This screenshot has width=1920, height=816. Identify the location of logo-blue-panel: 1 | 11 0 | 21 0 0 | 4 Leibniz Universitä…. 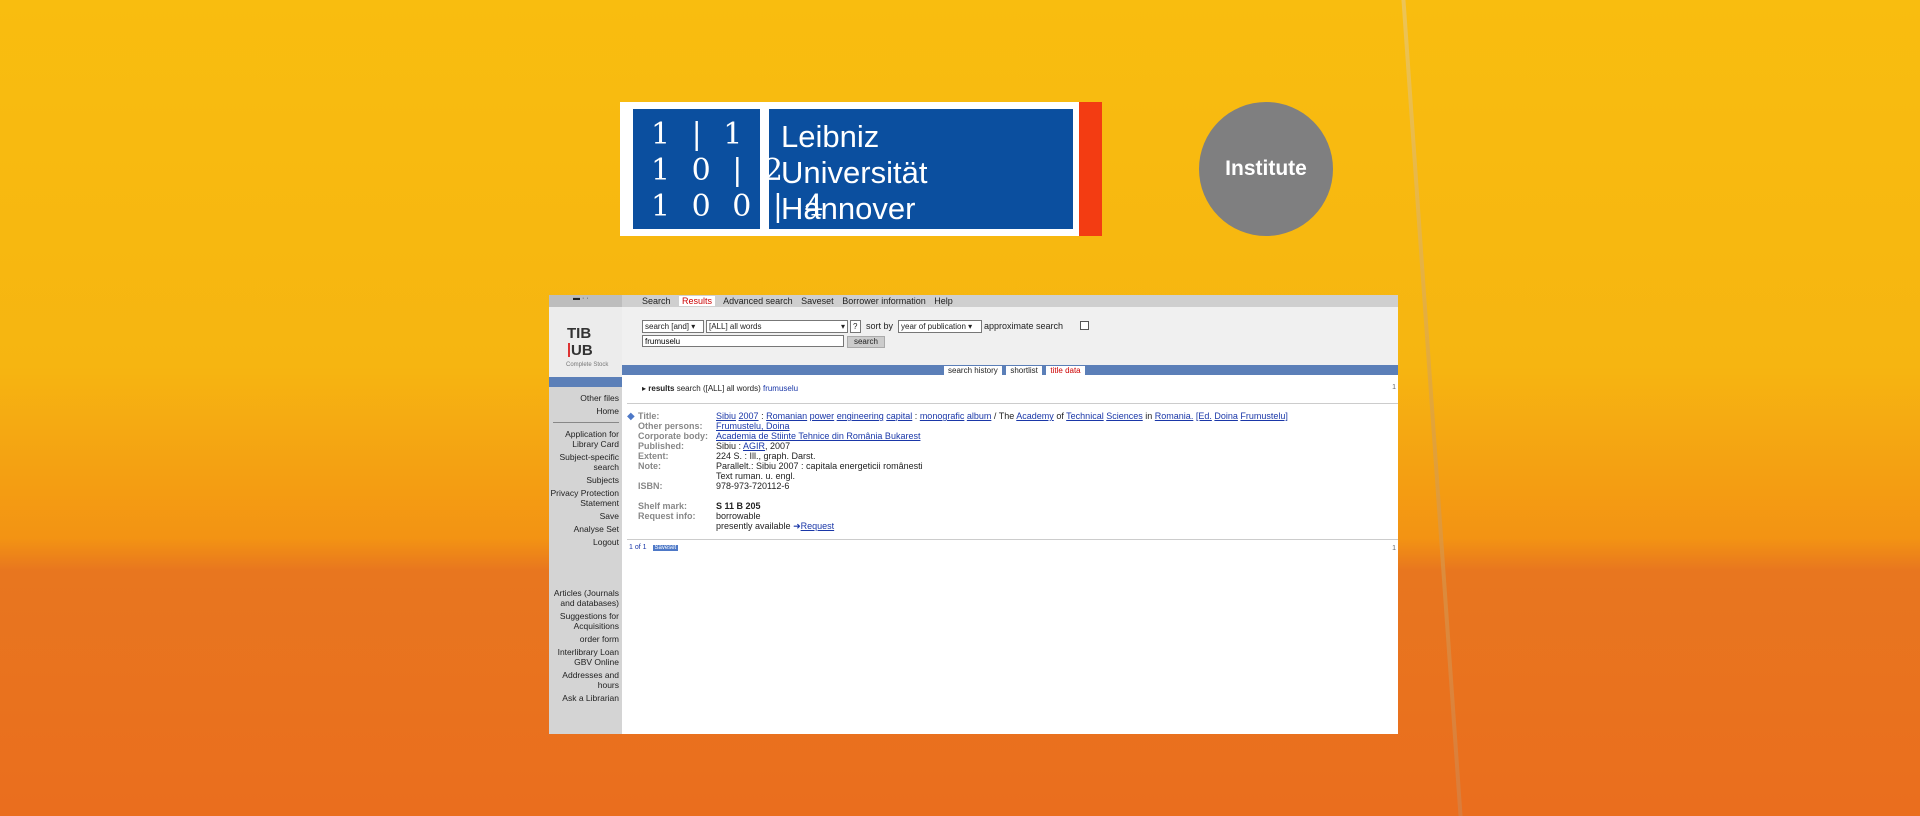
(853, 169).